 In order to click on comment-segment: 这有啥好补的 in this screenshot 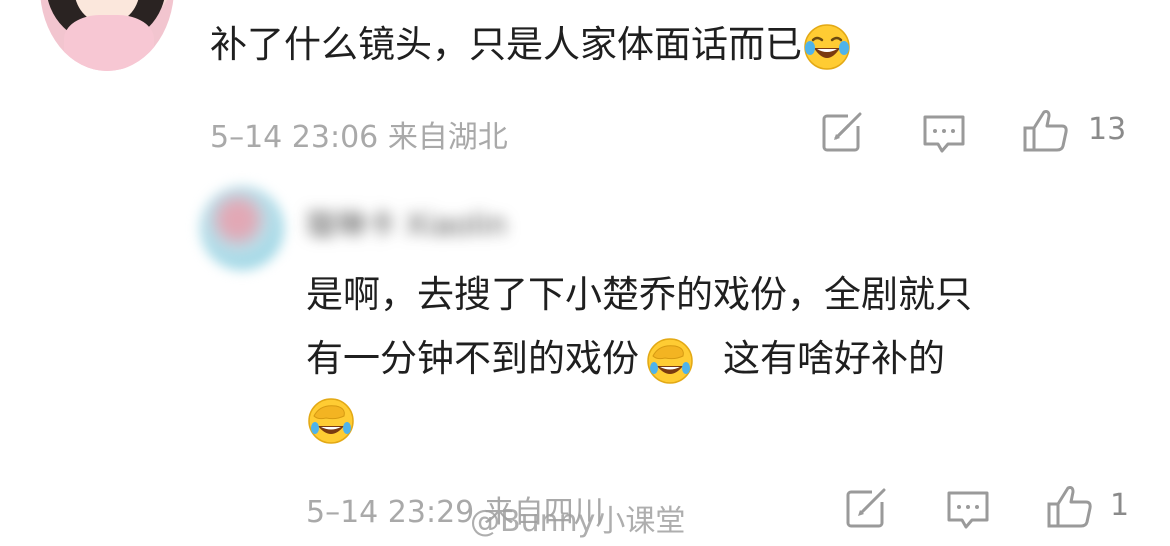, I will do `click(834, 358)`.